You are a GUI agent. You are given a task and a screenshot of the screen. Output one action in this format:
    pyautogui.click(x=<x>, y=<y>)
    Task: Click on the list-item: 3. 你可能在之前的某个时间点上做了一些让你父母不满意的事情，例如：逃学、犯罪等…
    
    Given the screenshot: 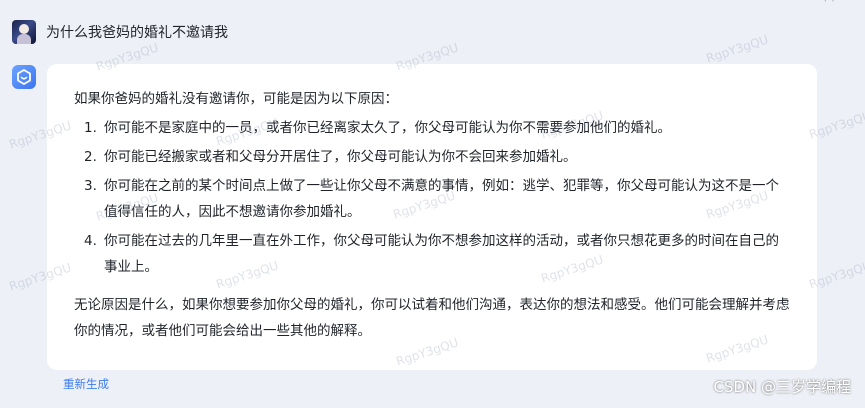 What is the action you would take?
    pyautogui.click(x=437, y=199)
    